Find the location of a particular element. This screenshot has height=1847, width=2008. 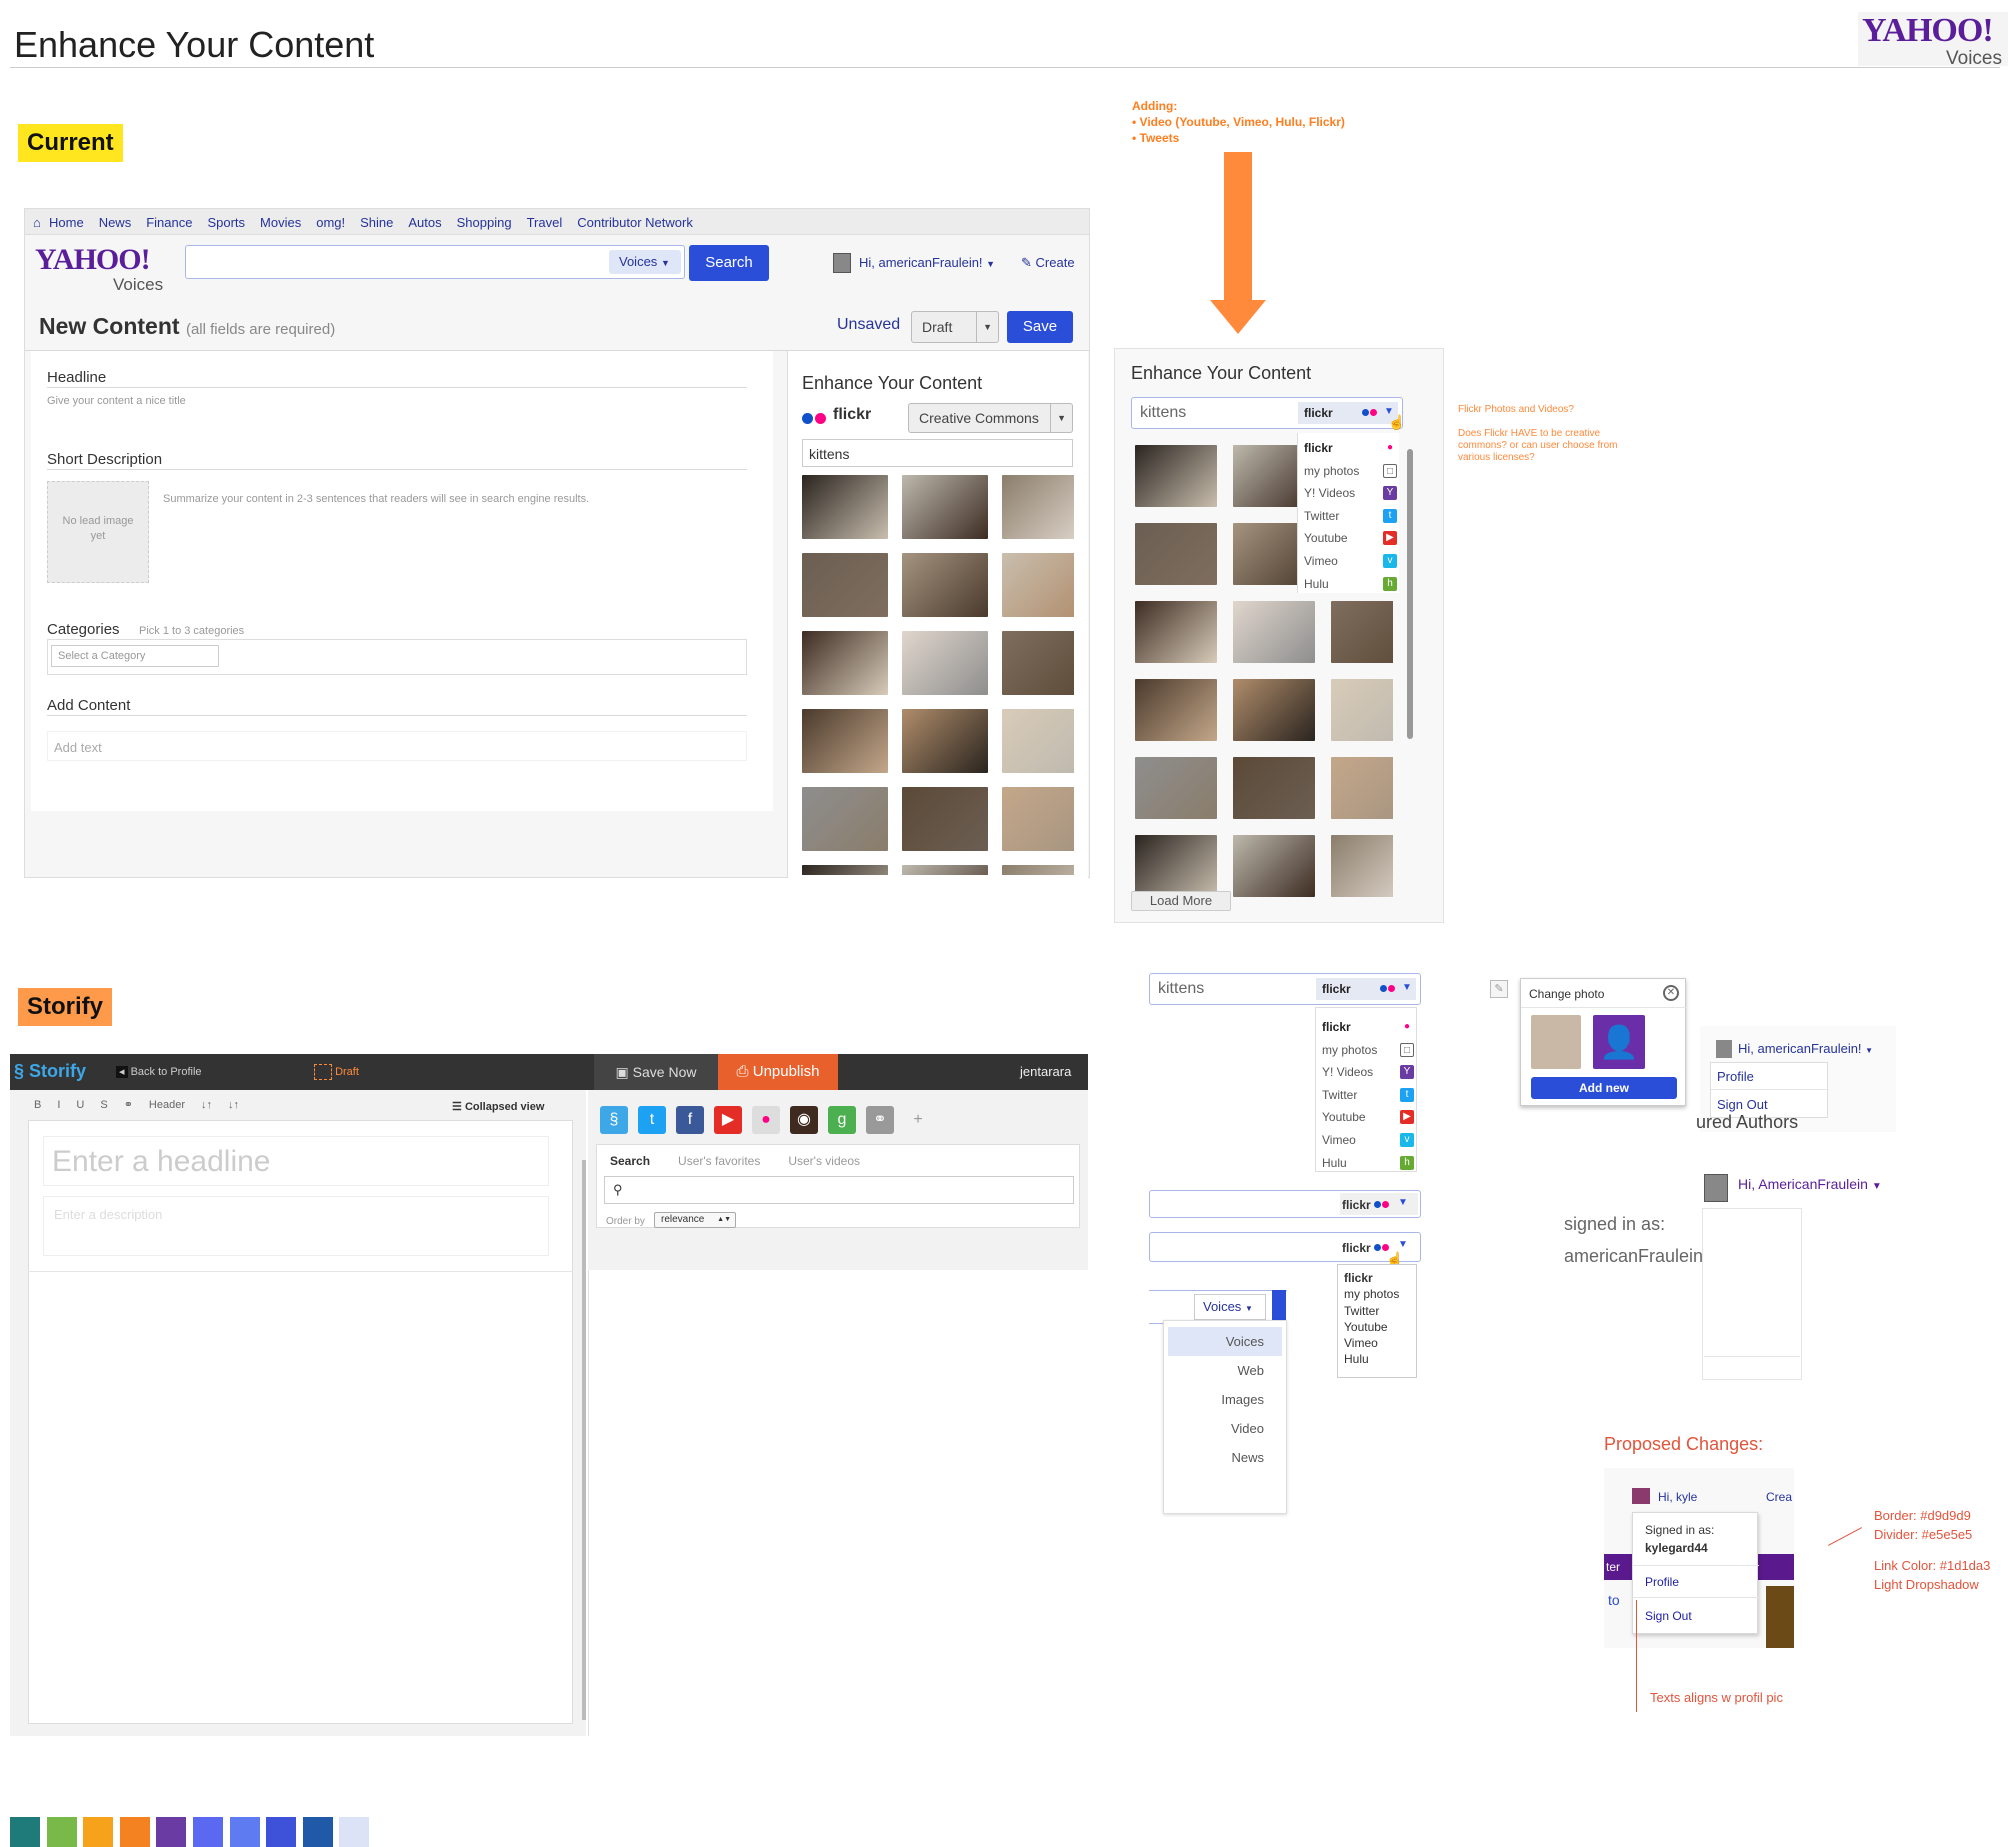

add-text-input: Add text is located at coordinates (397, 746).